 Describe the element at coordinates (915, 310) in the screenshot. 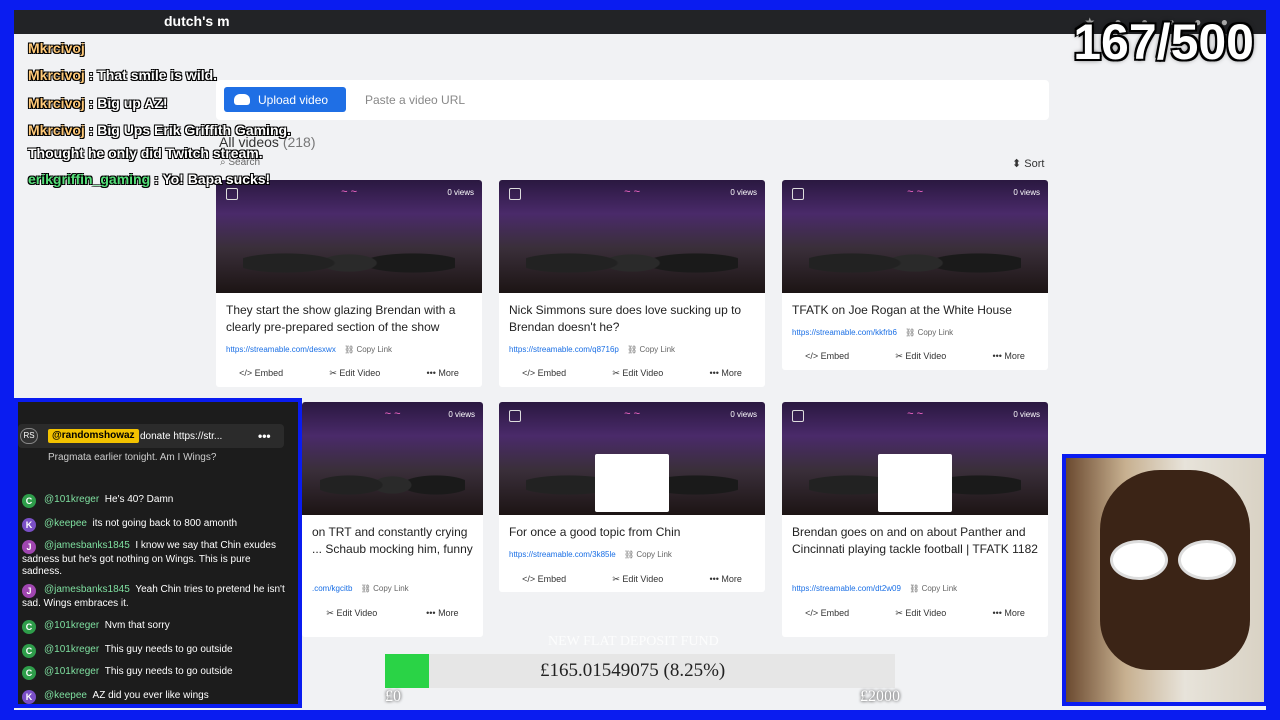

I see `video-title: TFATK on Joe Rogan at the White House` at that location.